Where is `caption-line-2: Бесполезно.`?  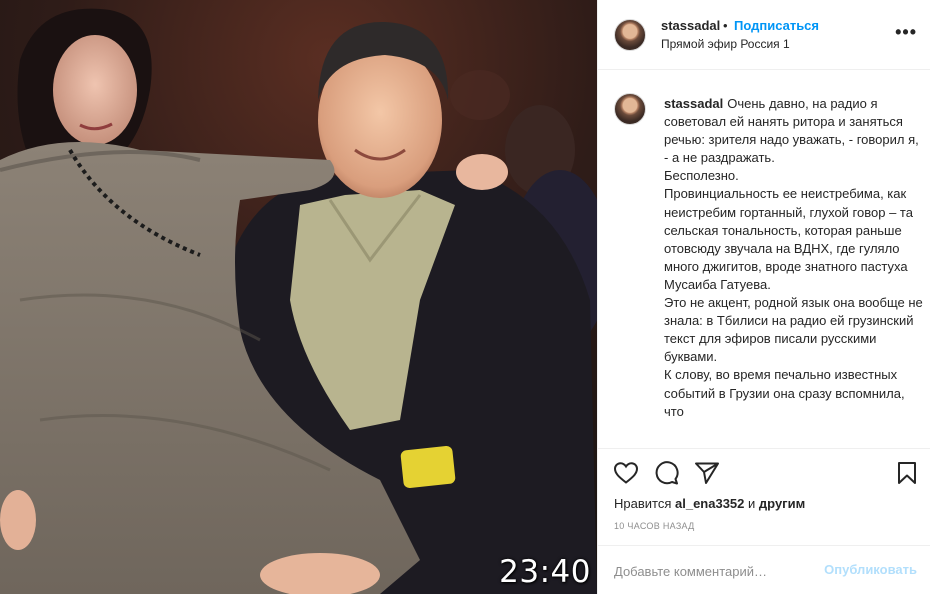
caption-line-2: Бесполезно. is located at coordinates (701, 176).